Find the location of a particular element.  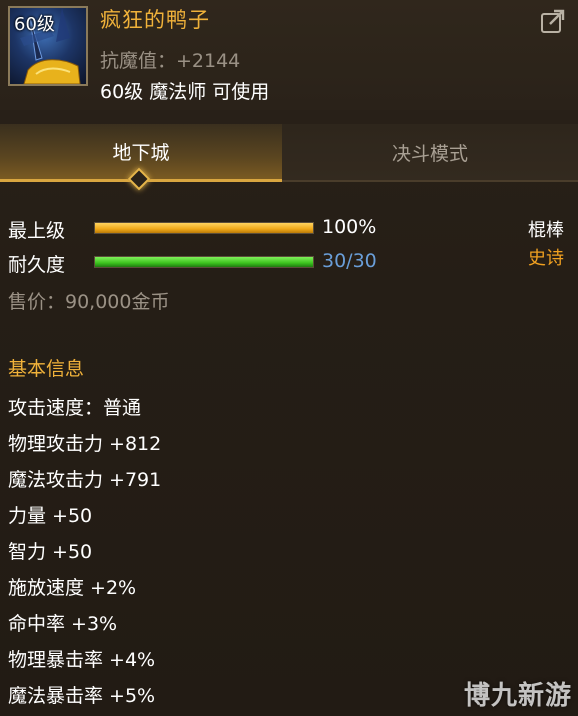

durability-label: 耐久度 is located at coordinates (37, 265).